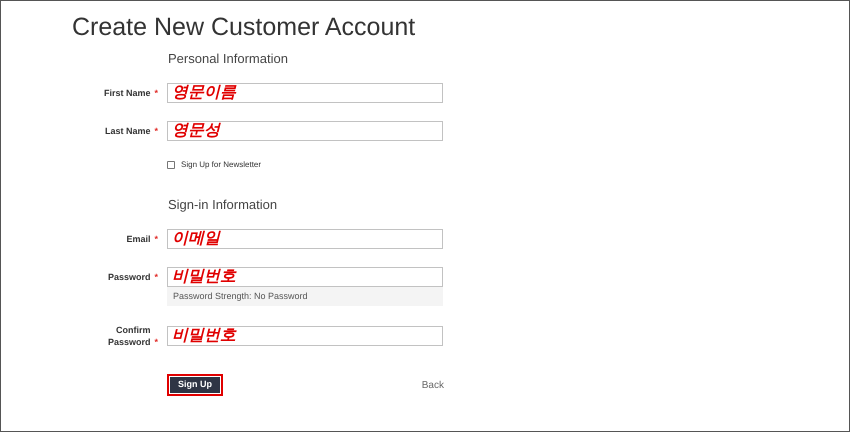 This screenshot has height=432, width=850. I want to click on sign-up-button: Sign Up, so click(195, 385).